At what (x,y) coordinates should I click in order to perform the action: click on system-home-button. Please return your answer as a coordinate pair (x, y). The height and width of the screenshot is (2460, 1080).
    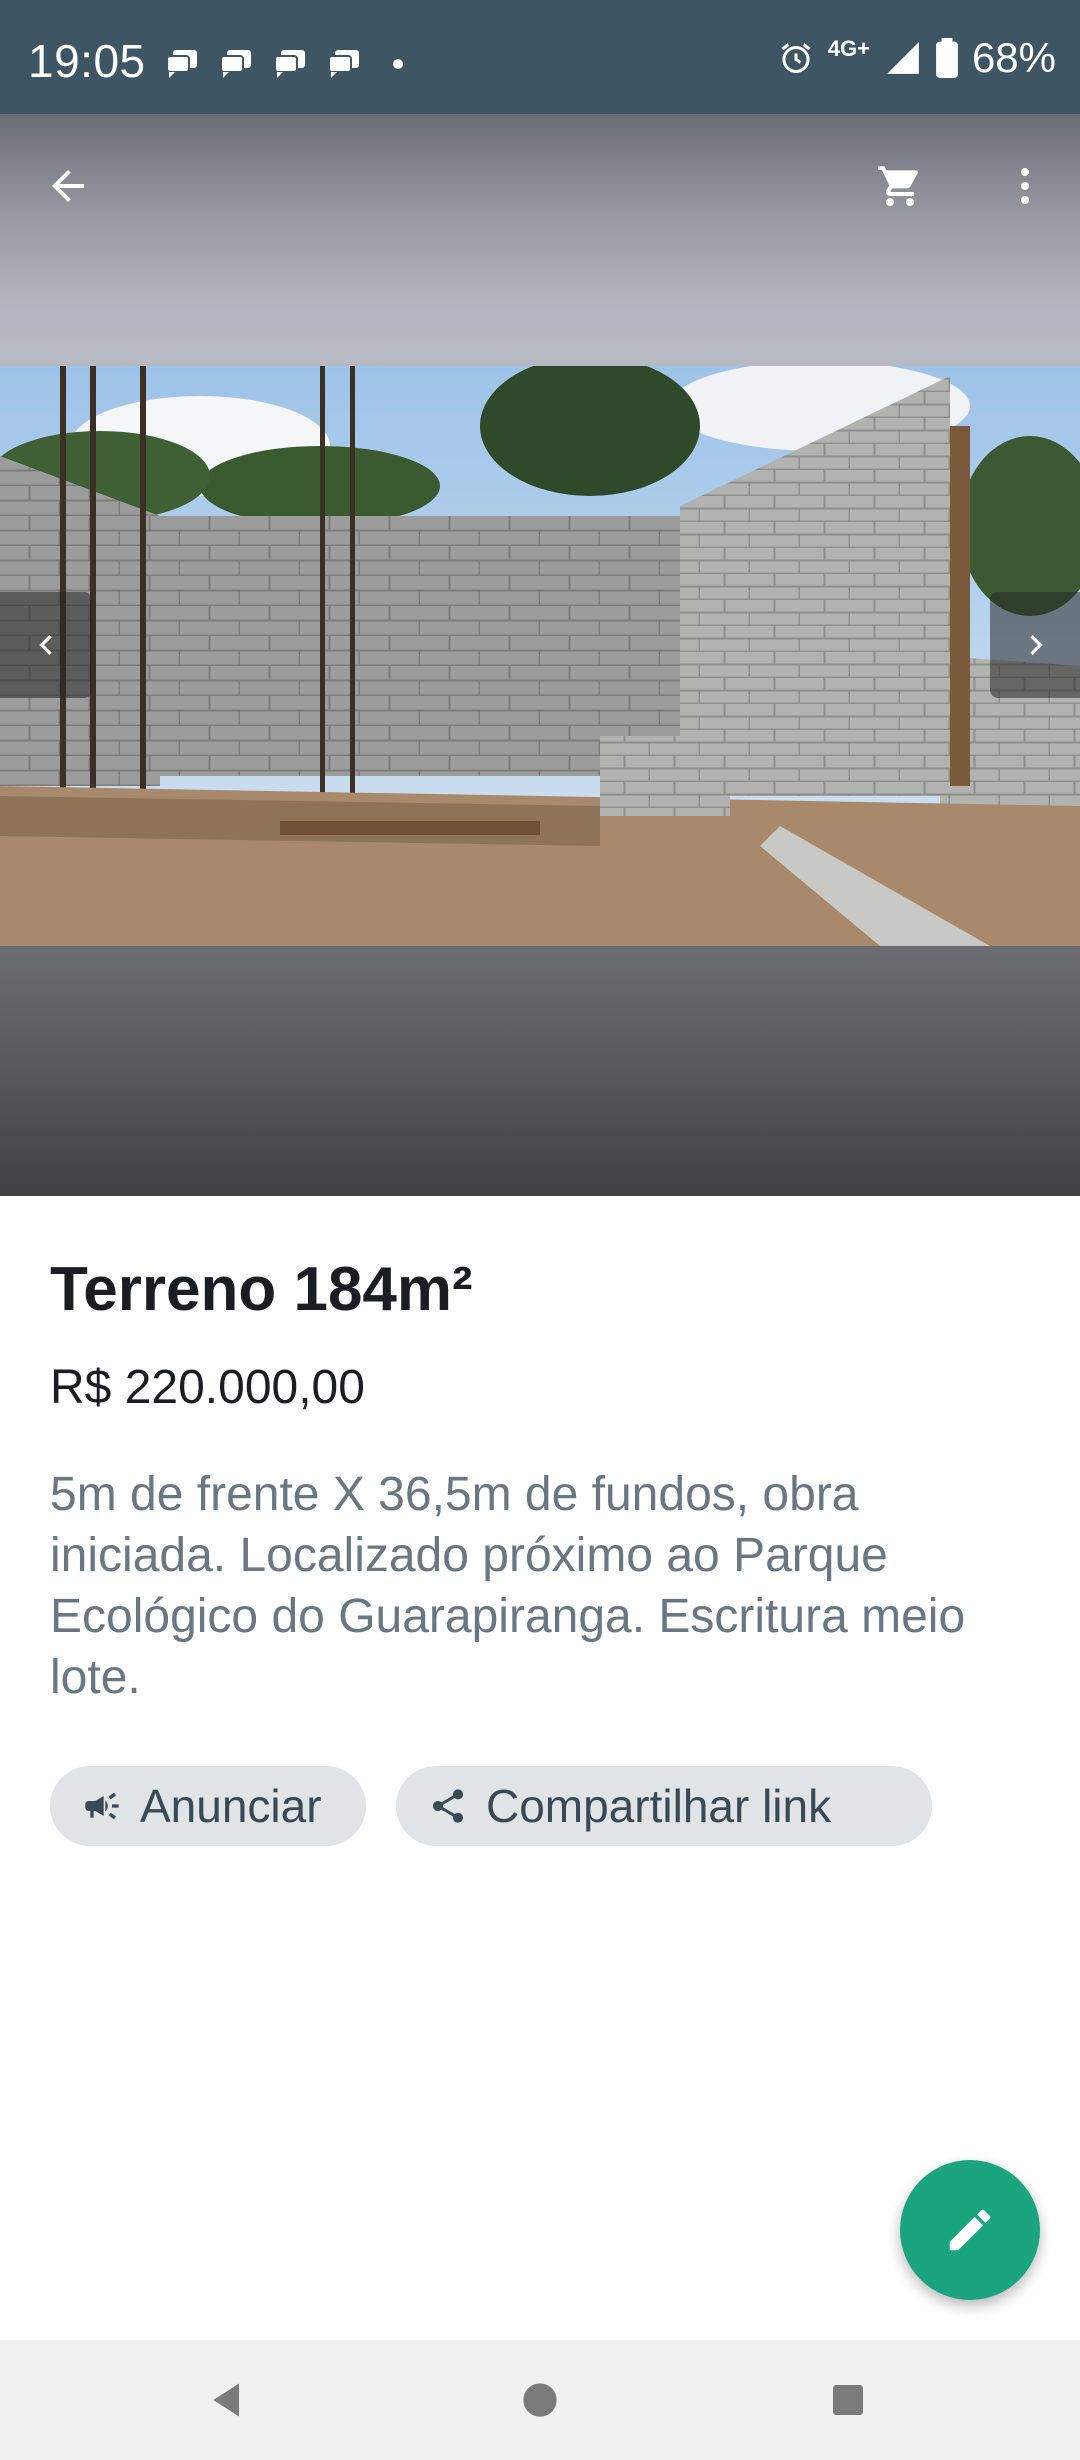
    Looking at the image, I should click on (540, 2400).